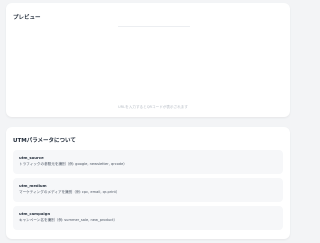 The image size is (320, 243). Describe the element at coordinates (68, 220) in the screenshot. I see `utm-campaign-description: キャンペーン名を識別（例: summer_sale, new_product）` at that location.